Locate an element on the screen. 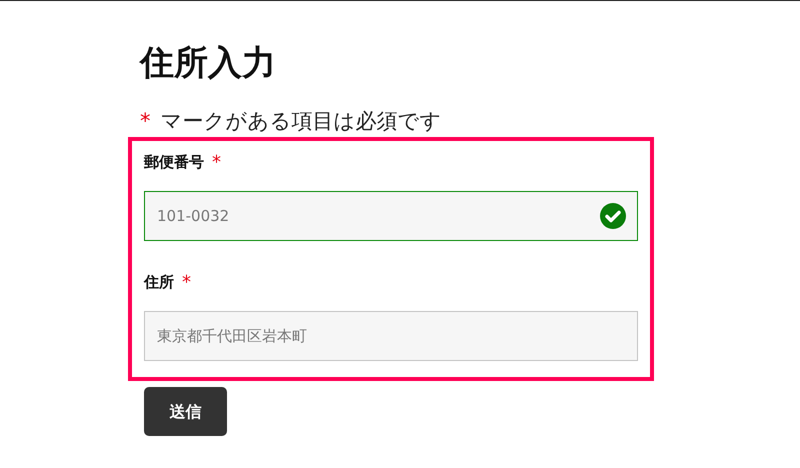  submit-button: 送信 is located at coordinates (185, 411).